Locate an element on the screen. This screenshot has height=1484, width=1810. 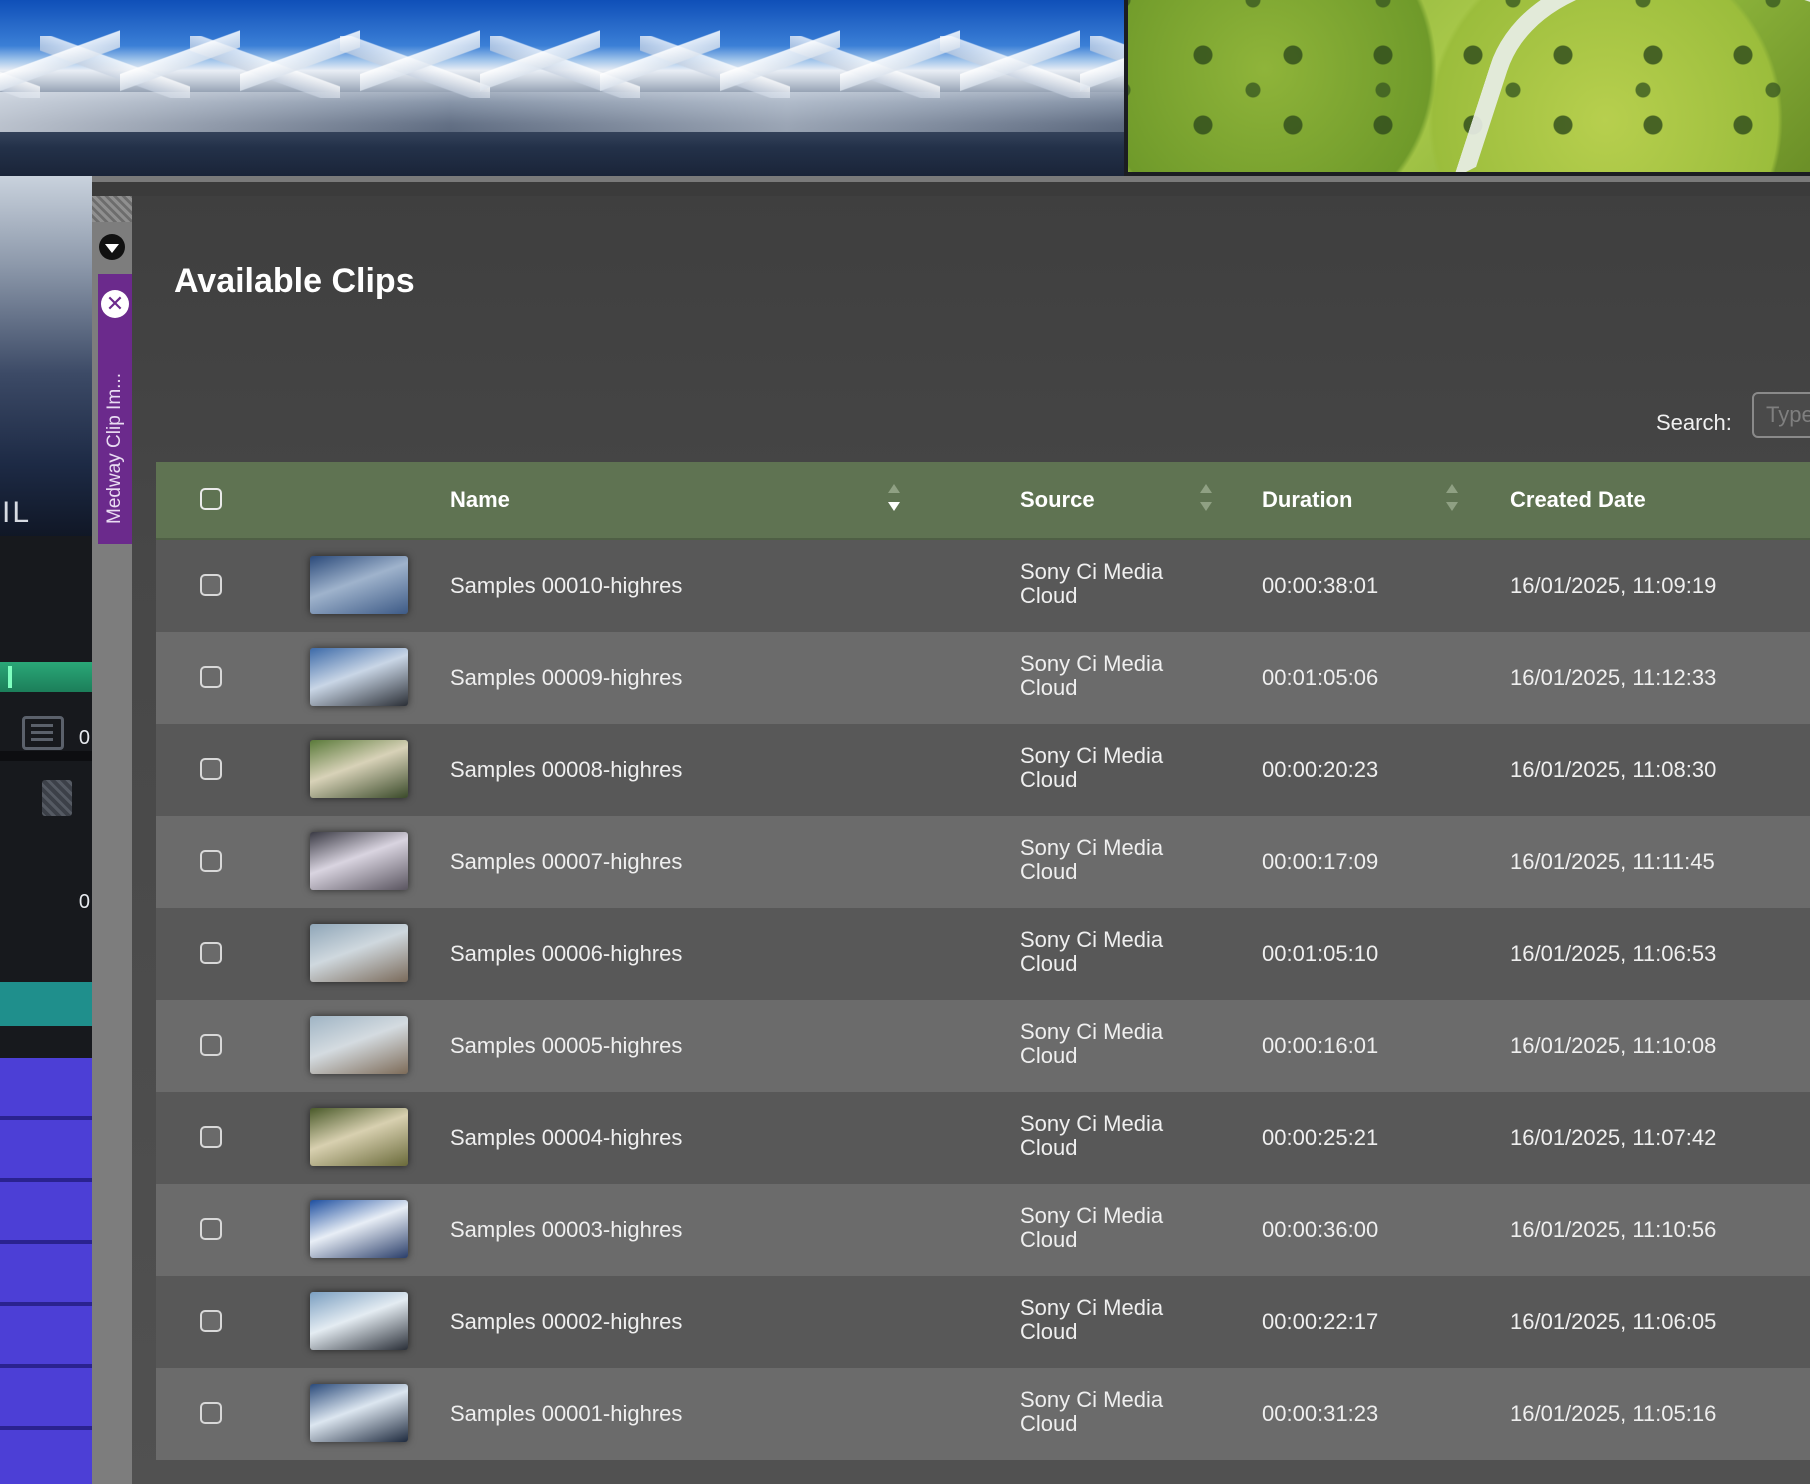
clip-name: Samples 00002-highres is located at coordinates (566, 1321).